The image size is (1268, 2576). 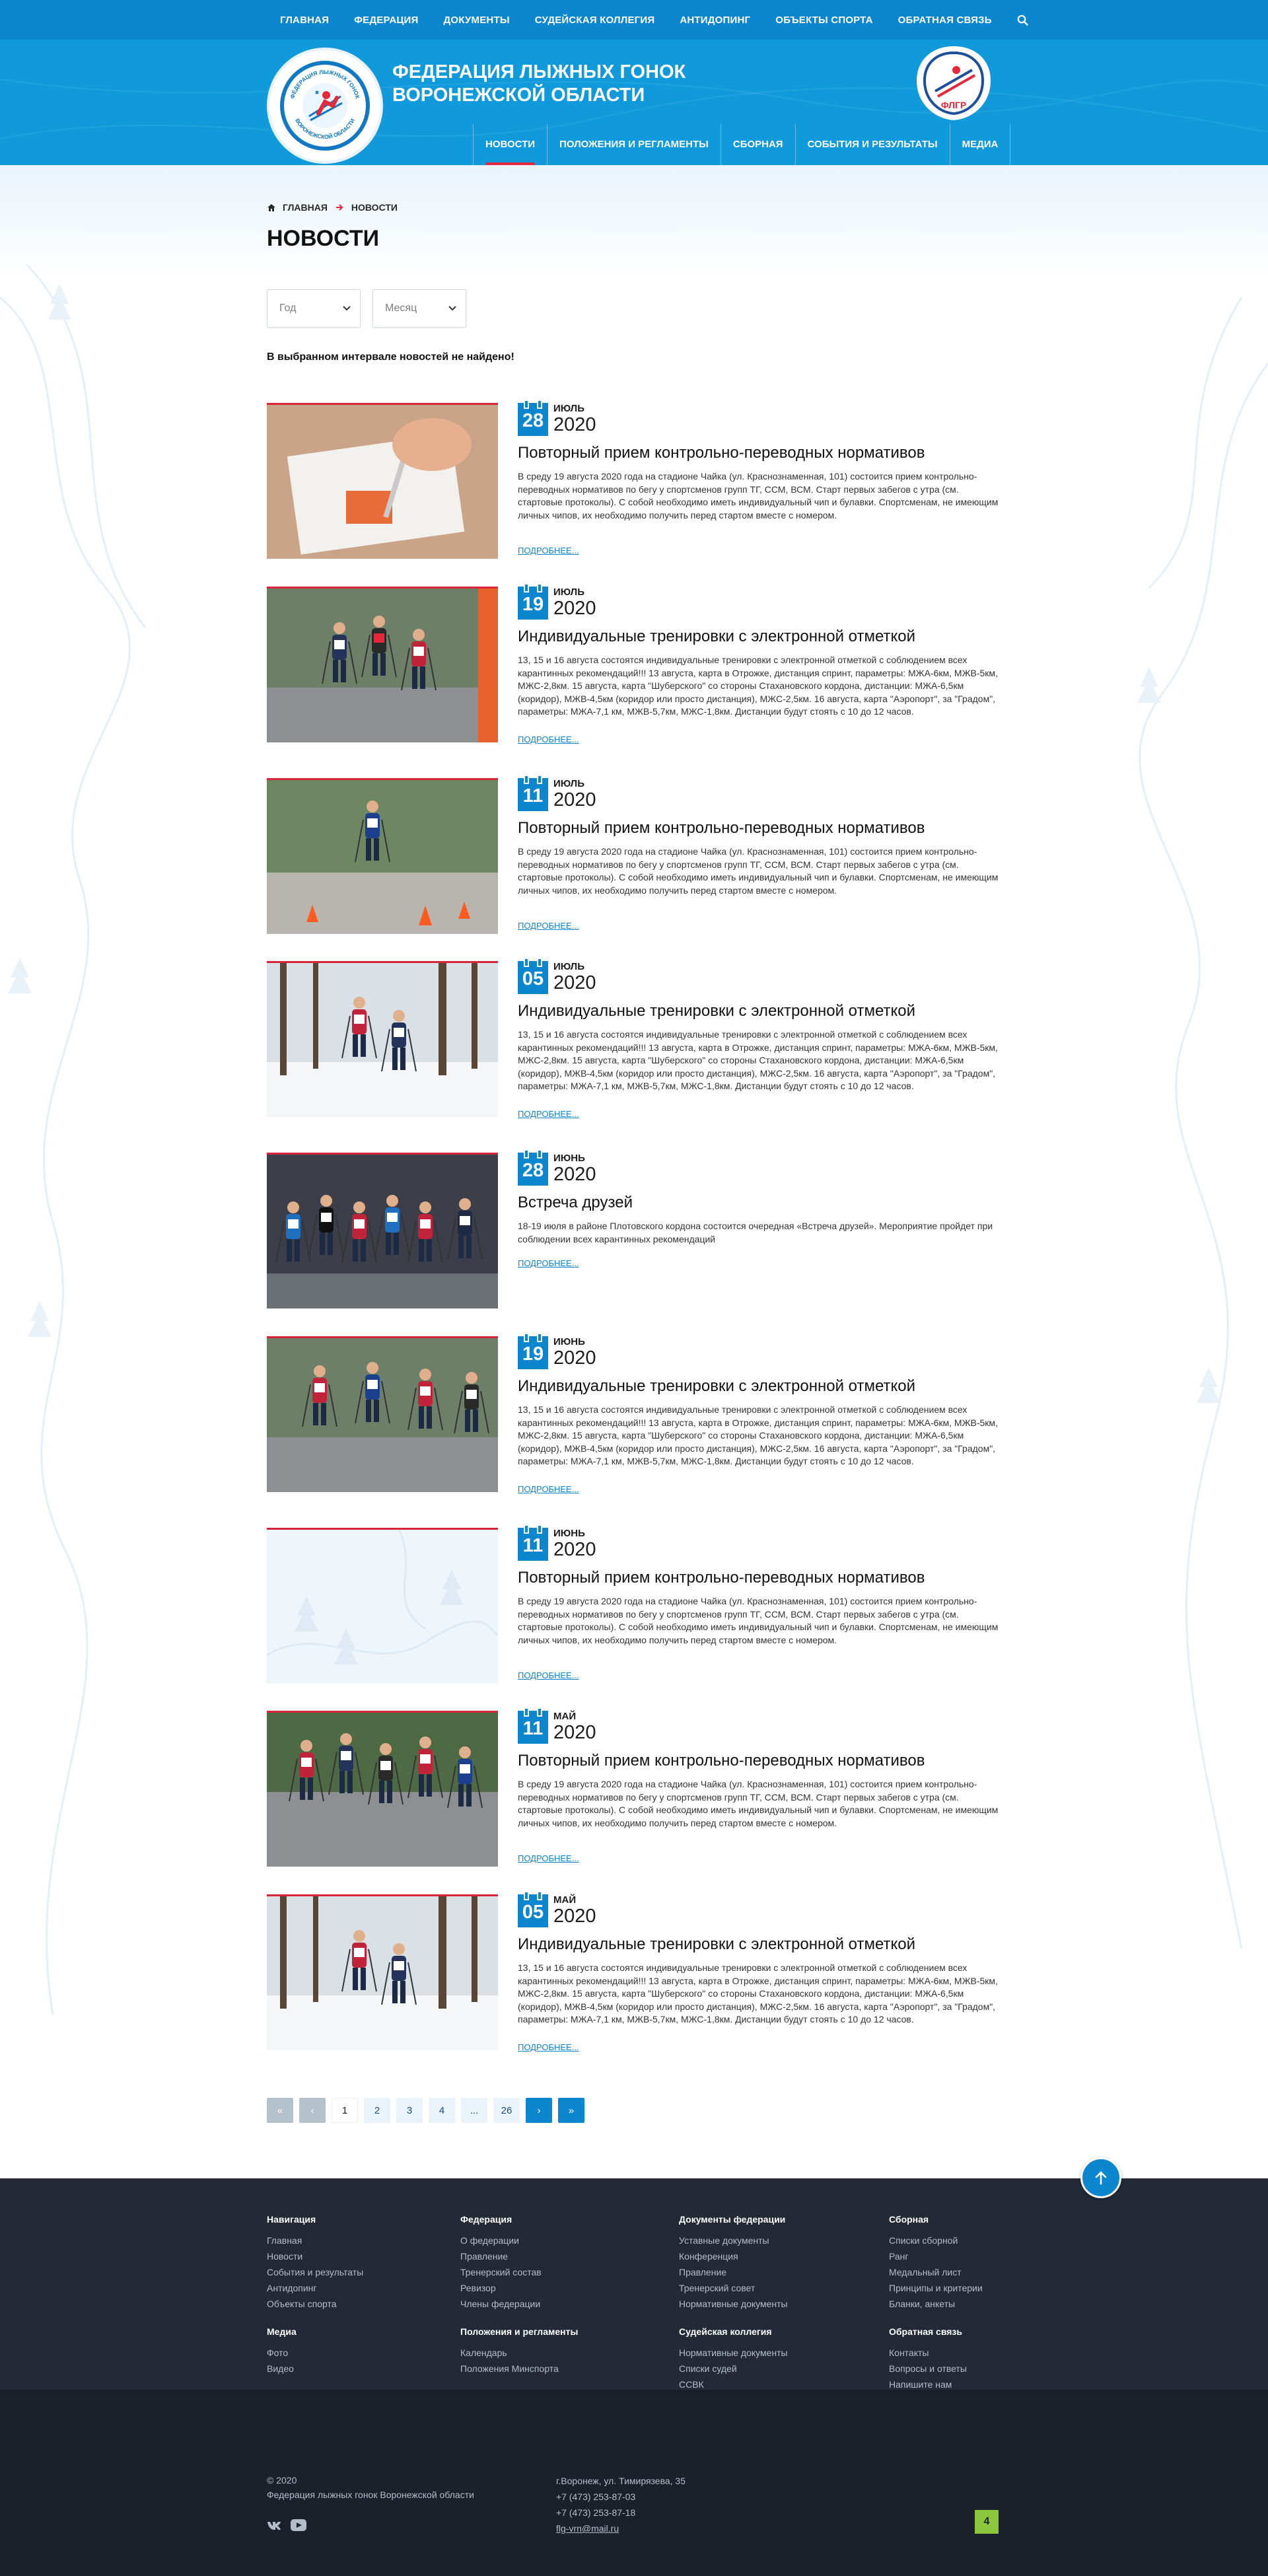 I want to click on topnav-documents: ДОКУМЕНТЫ, so click(x=477, y=21).